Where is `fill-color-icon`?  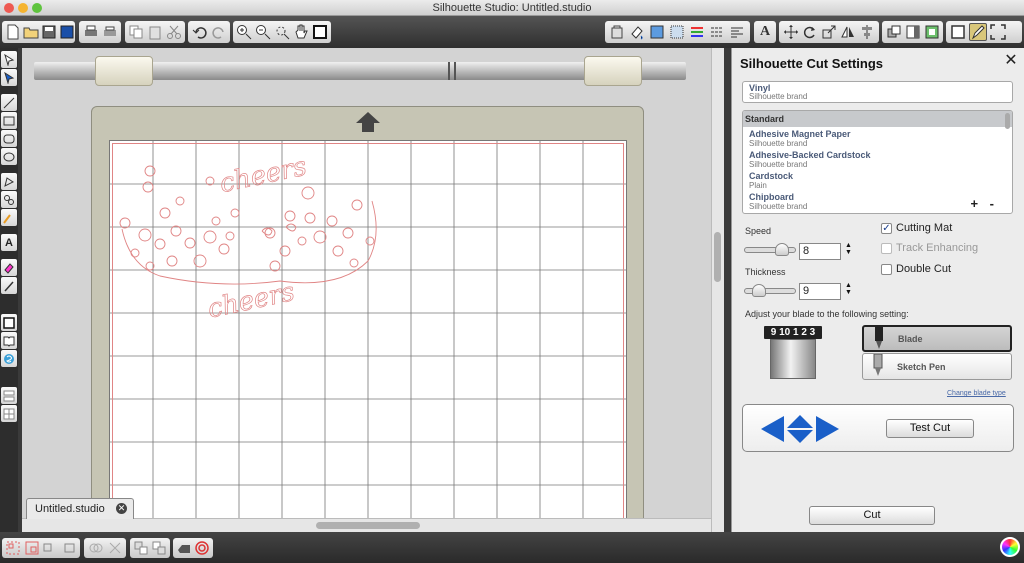
fill-color-icon is located at coordinates (637, 32).